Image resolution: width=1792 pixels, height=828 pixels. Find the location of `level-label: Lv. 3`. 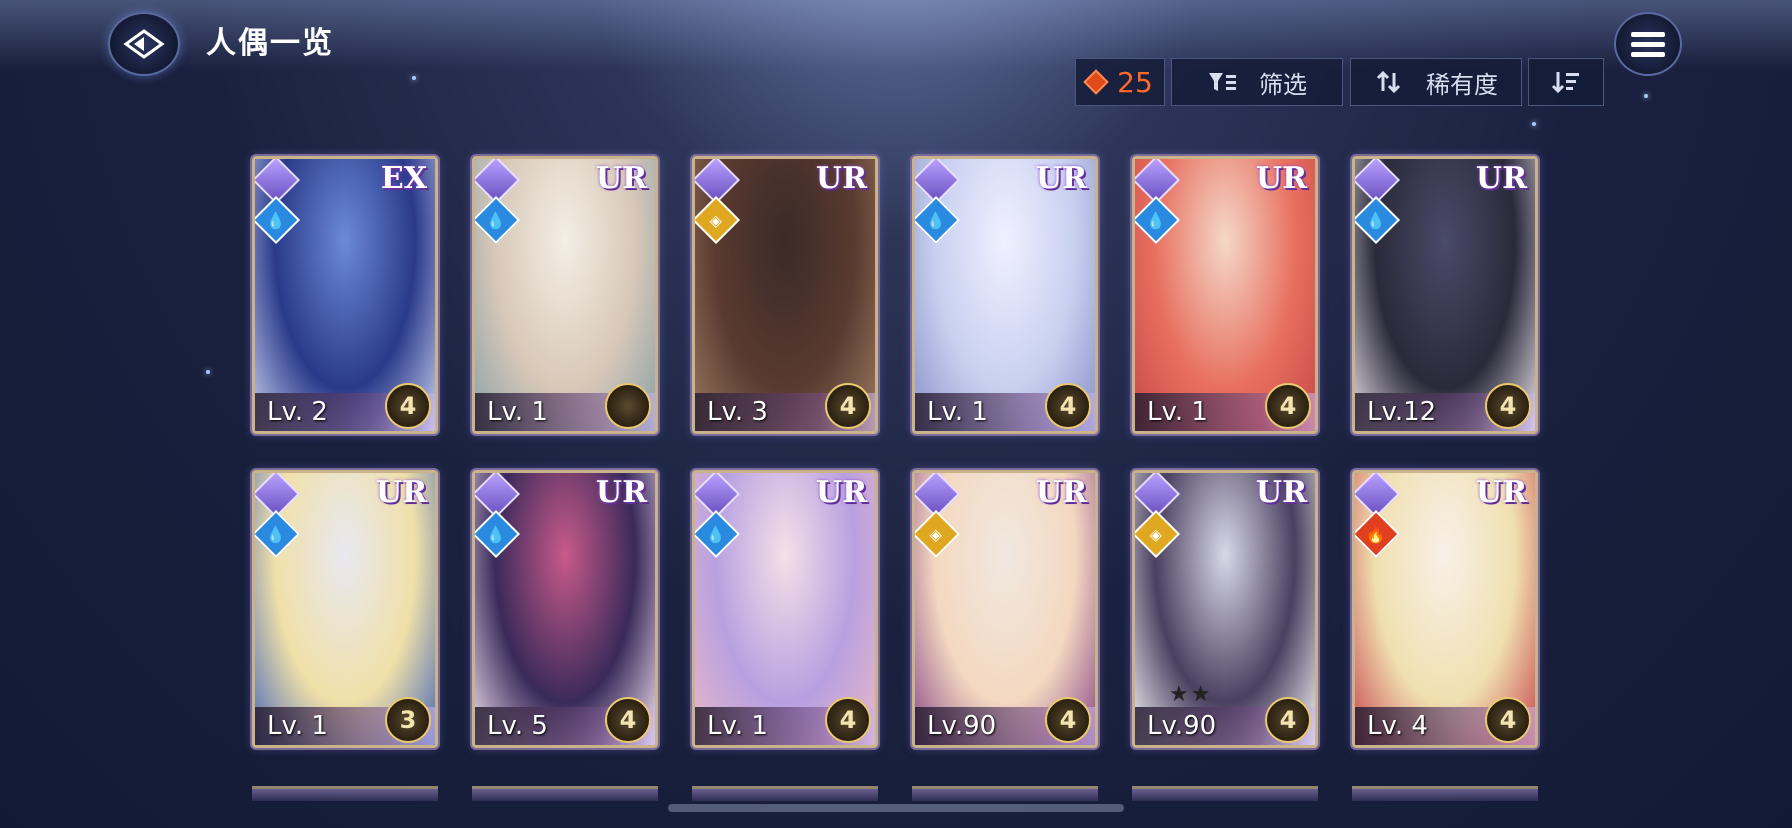

level-label: Lv. 3 is located at coordinates (737, 412).